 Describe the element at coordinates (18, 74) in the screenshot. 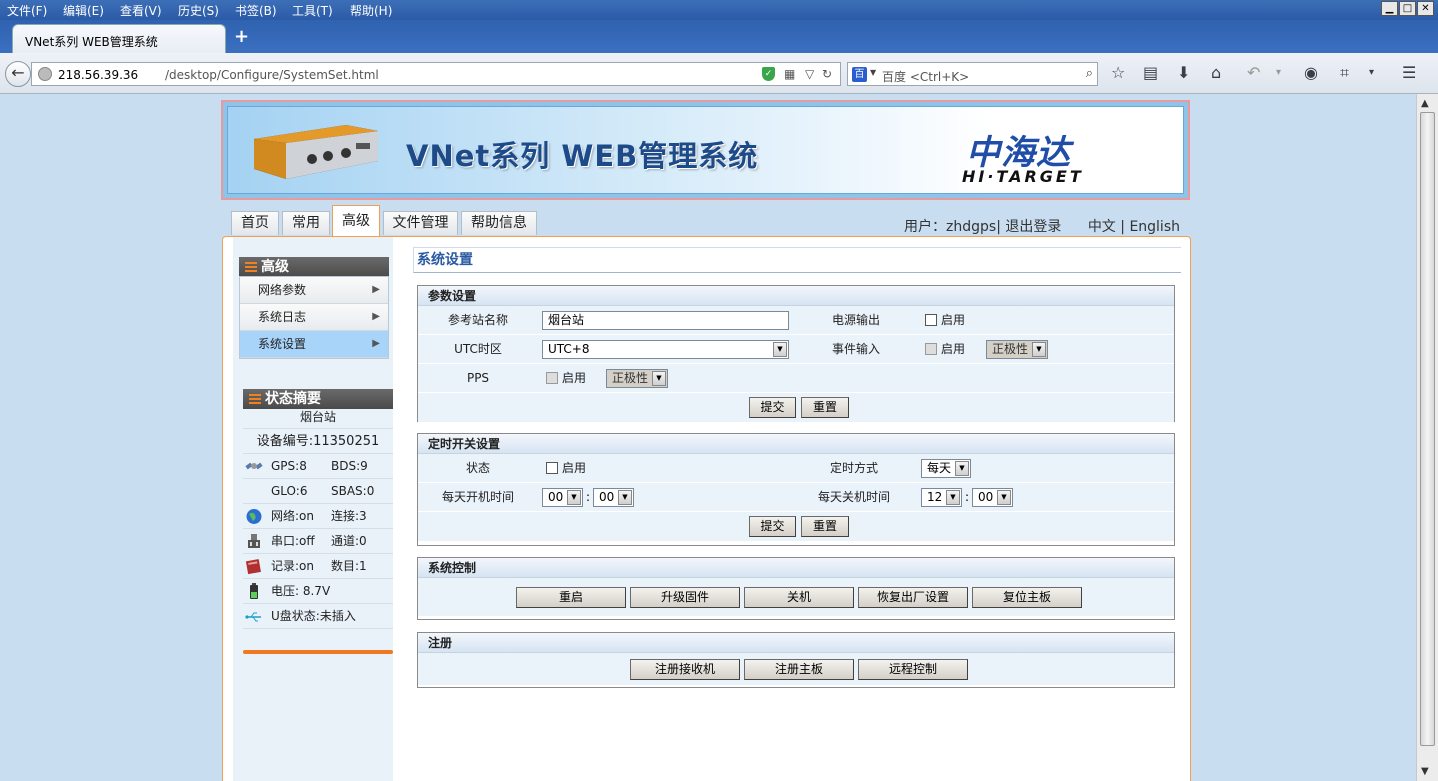

I see `back-button: ←` at that location.